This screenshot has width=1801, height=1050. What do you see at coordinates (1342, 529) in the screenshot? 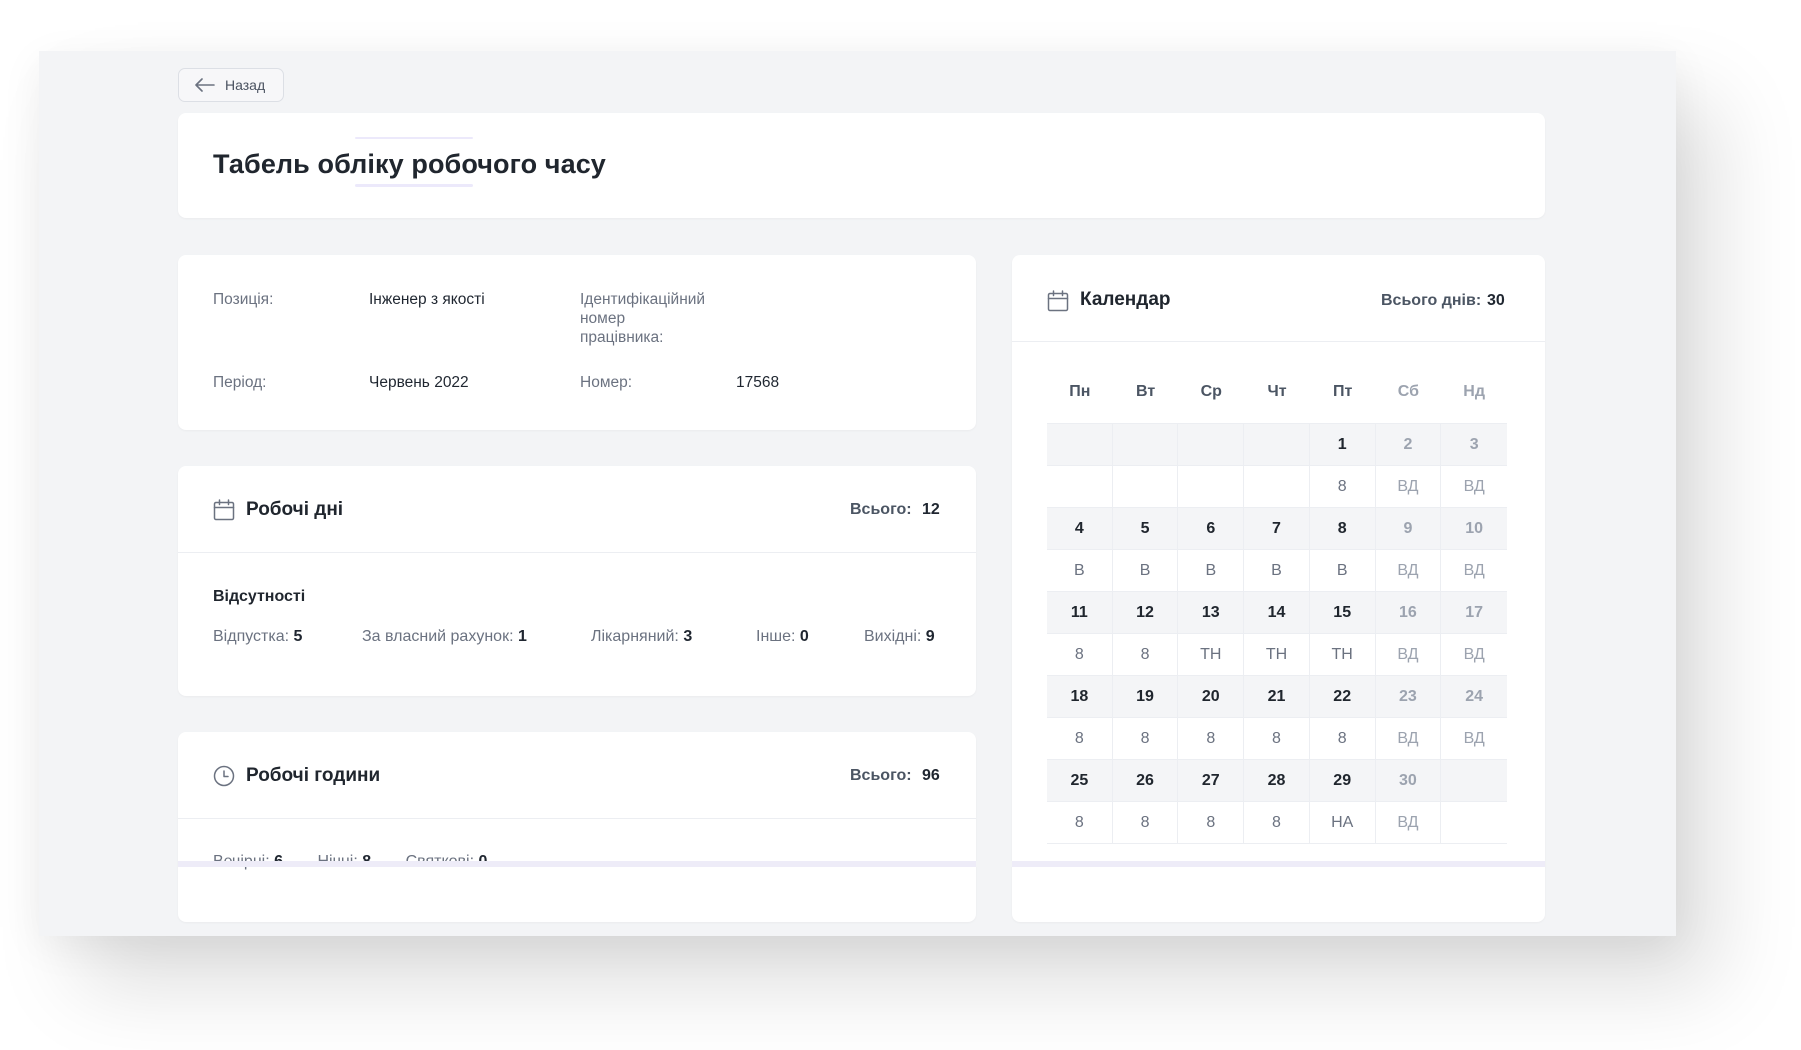
I see `calendar-day: 8` at bounding box center [1342, 529].